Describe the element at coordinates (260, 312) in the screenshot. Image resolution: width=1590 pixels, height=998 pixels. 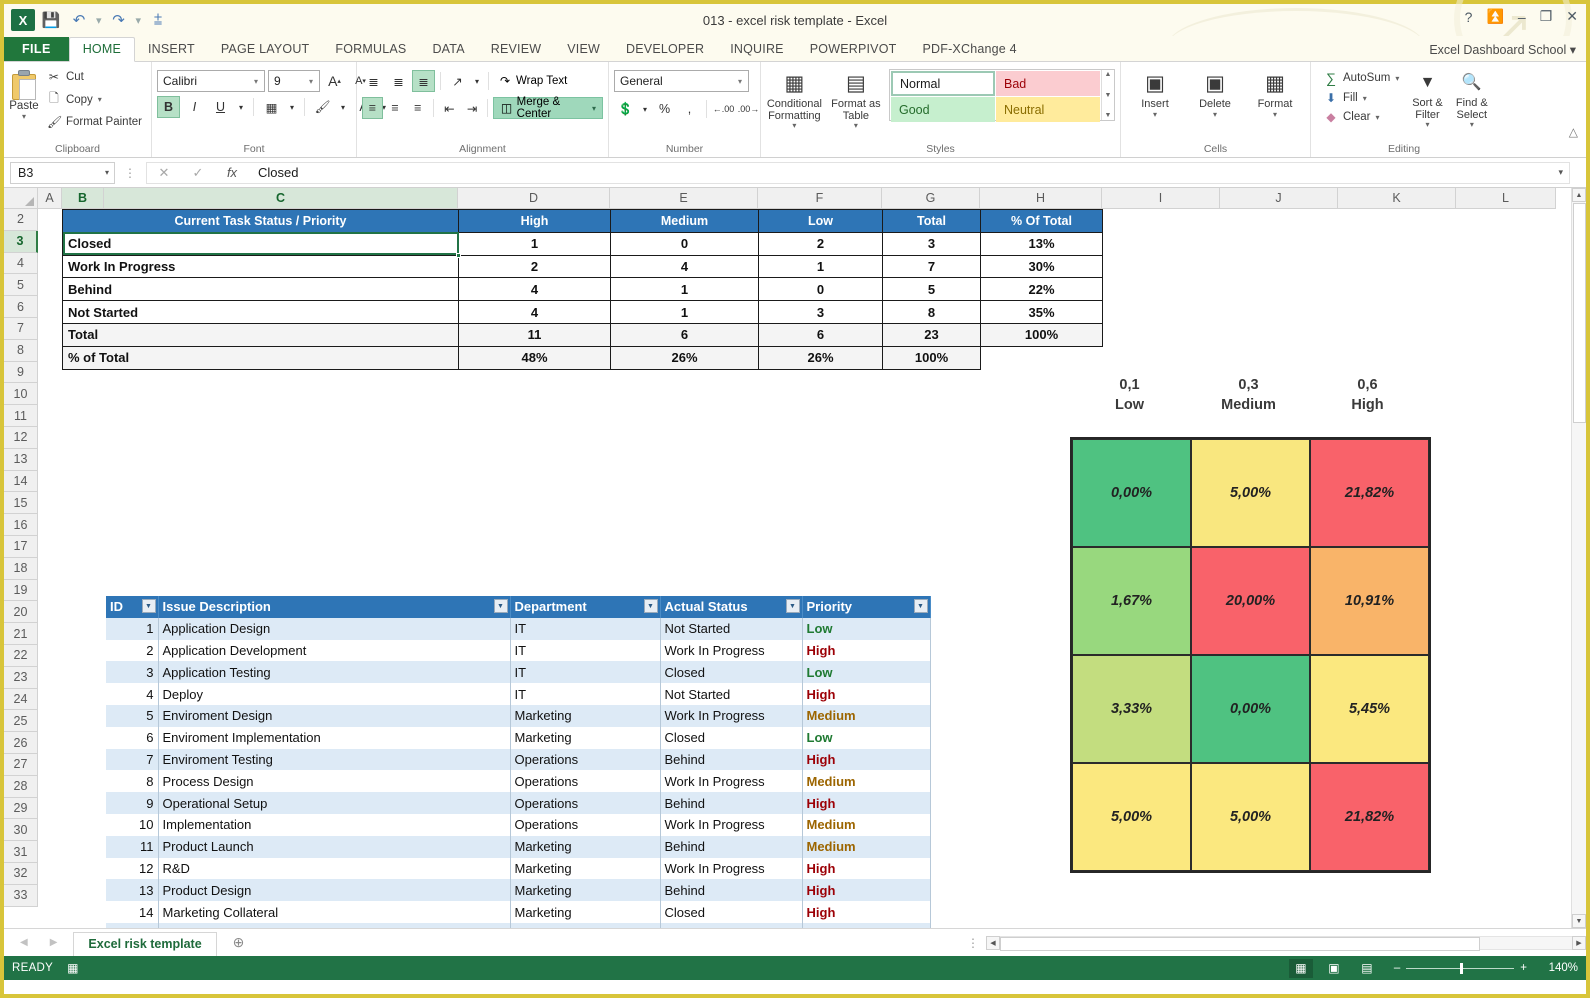
I see `summary-row-label: Not Started` at that location.